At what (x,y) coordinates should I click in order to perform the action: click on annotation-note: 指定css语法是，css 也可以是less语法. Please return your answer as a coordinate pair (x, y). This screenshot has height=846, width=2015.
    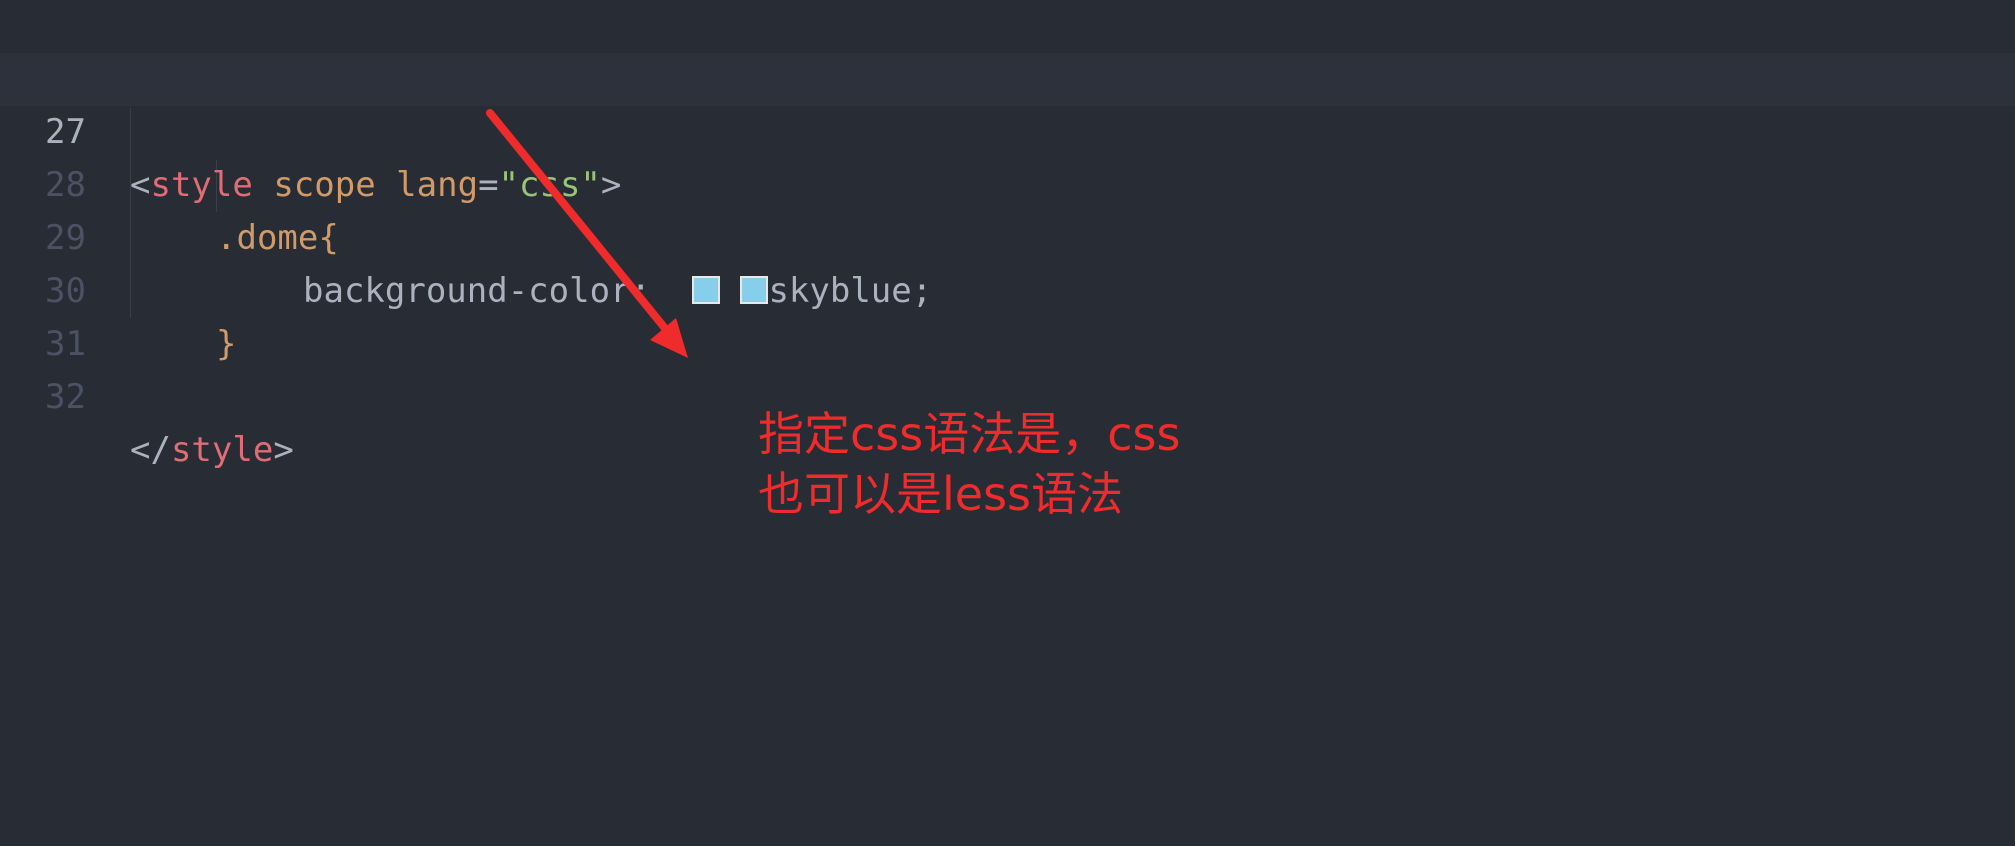
    Looking at the image, I should click on (969, 464).